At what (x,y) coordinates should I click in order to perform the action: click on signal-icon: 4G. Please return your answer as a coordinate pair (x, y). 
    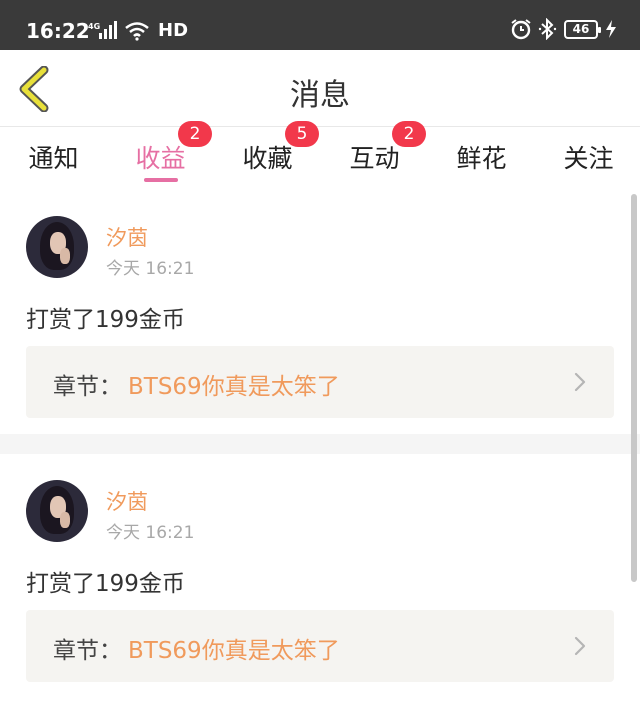
    Looking at the image, I should click on (102, 29).